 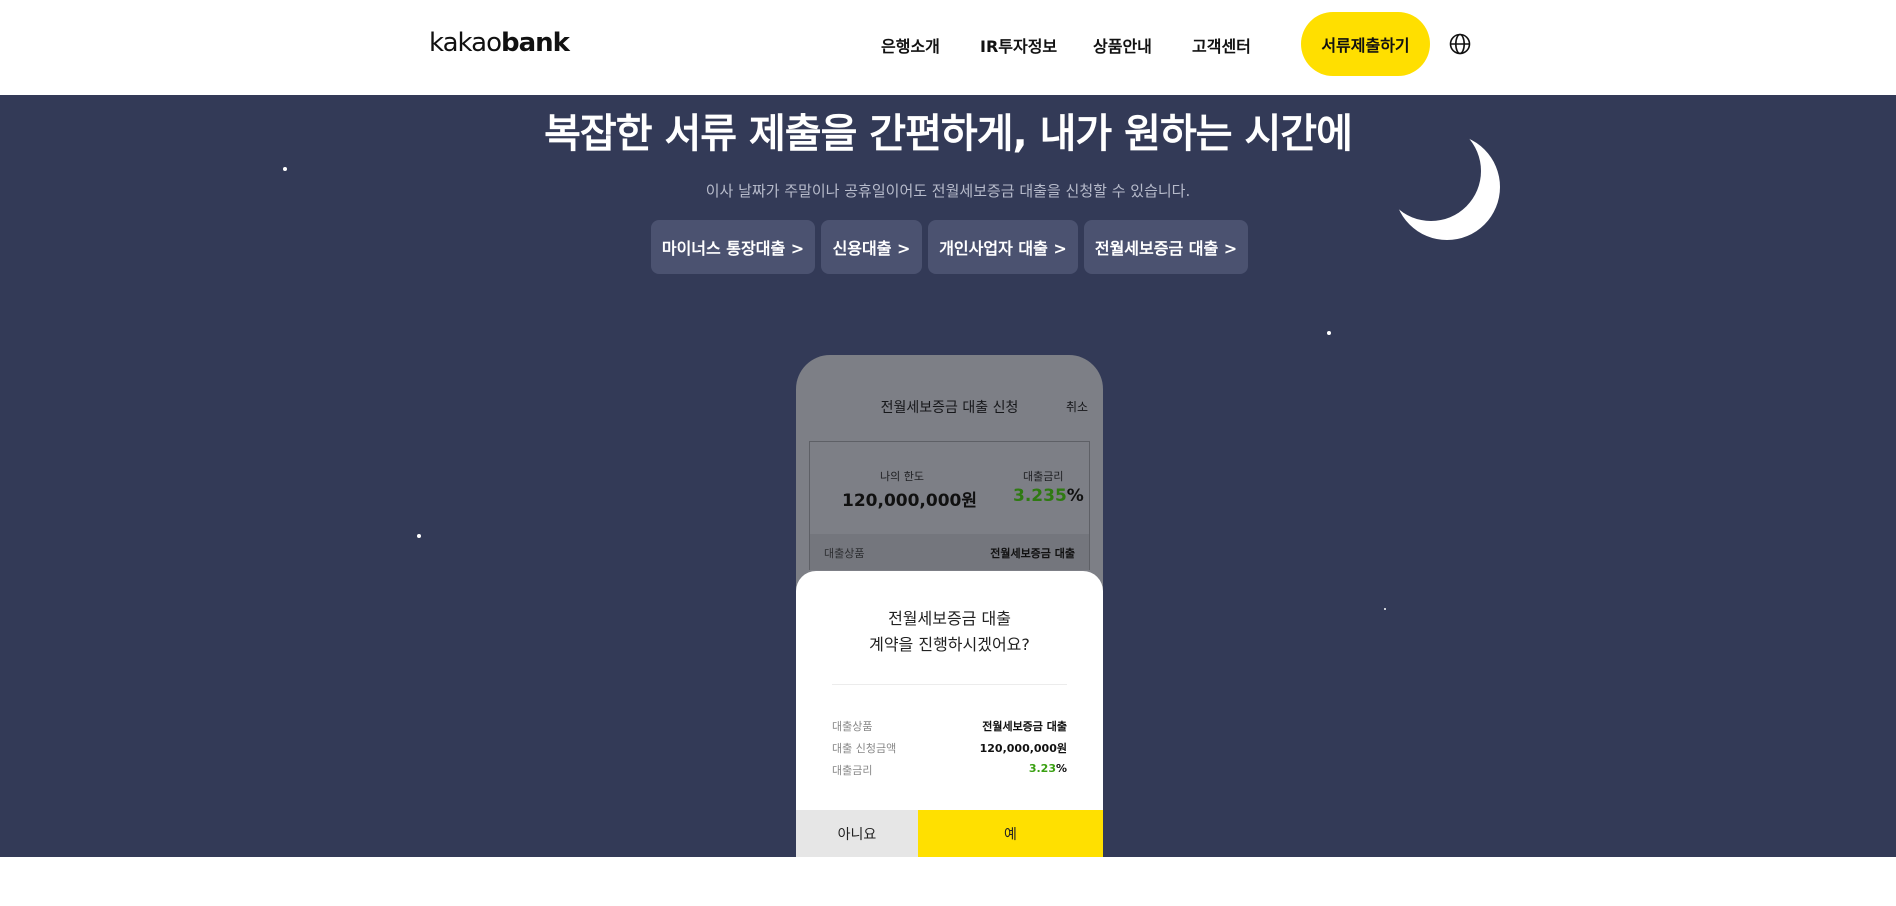 What do you see at coordinates (949, 408) in the screenshot?
I see `loan-application-title: 전월세보증금 대출 신청` at bounding box center [949, 408].